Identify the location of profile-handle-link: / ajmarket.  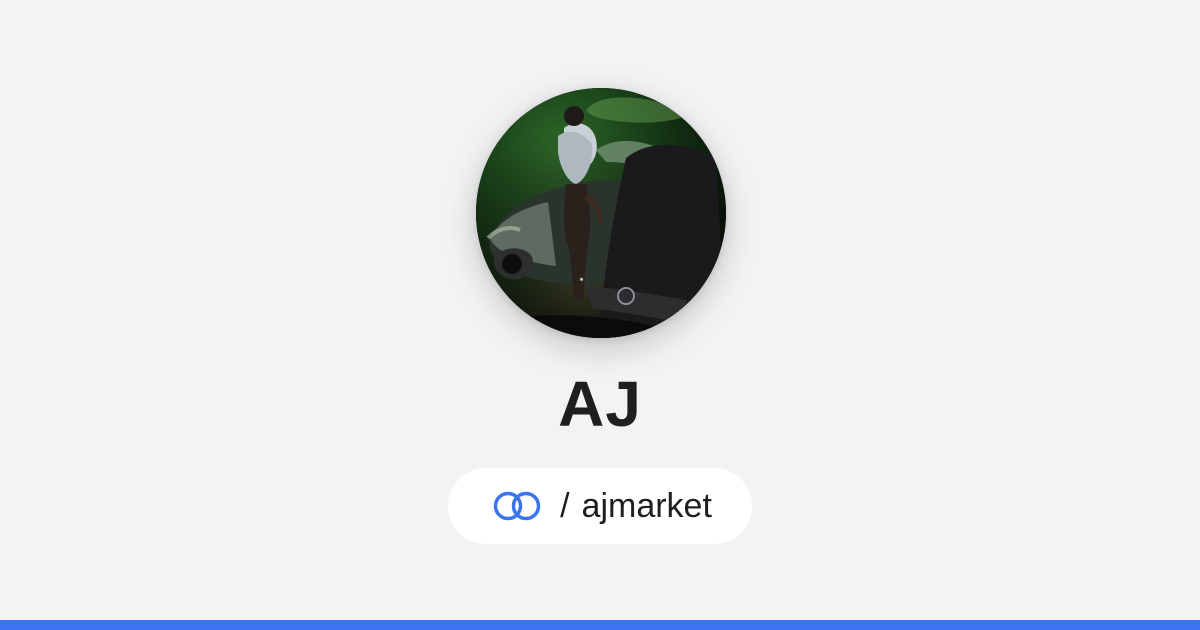
(600, 506).